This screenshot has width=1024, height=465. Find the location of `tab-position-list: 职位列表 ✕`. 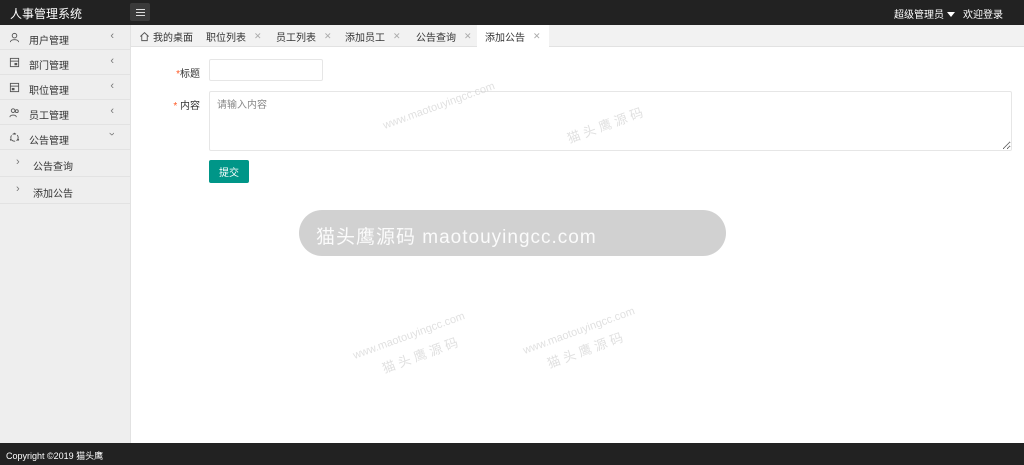

tab-position-list: 职位列表 ✕ is located at coordinates (234, 36).